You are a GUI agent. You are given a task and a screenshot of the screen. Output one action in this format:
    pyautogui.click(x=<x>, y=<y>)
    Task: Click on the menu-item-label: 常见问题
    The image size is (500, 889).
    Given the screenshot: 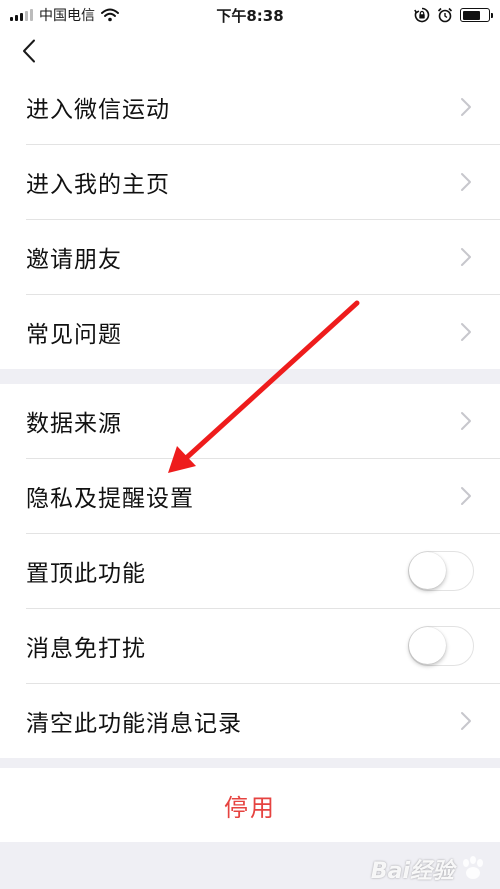 What is the action you would take?
    pyautogui.click(x=74, y=334)
    